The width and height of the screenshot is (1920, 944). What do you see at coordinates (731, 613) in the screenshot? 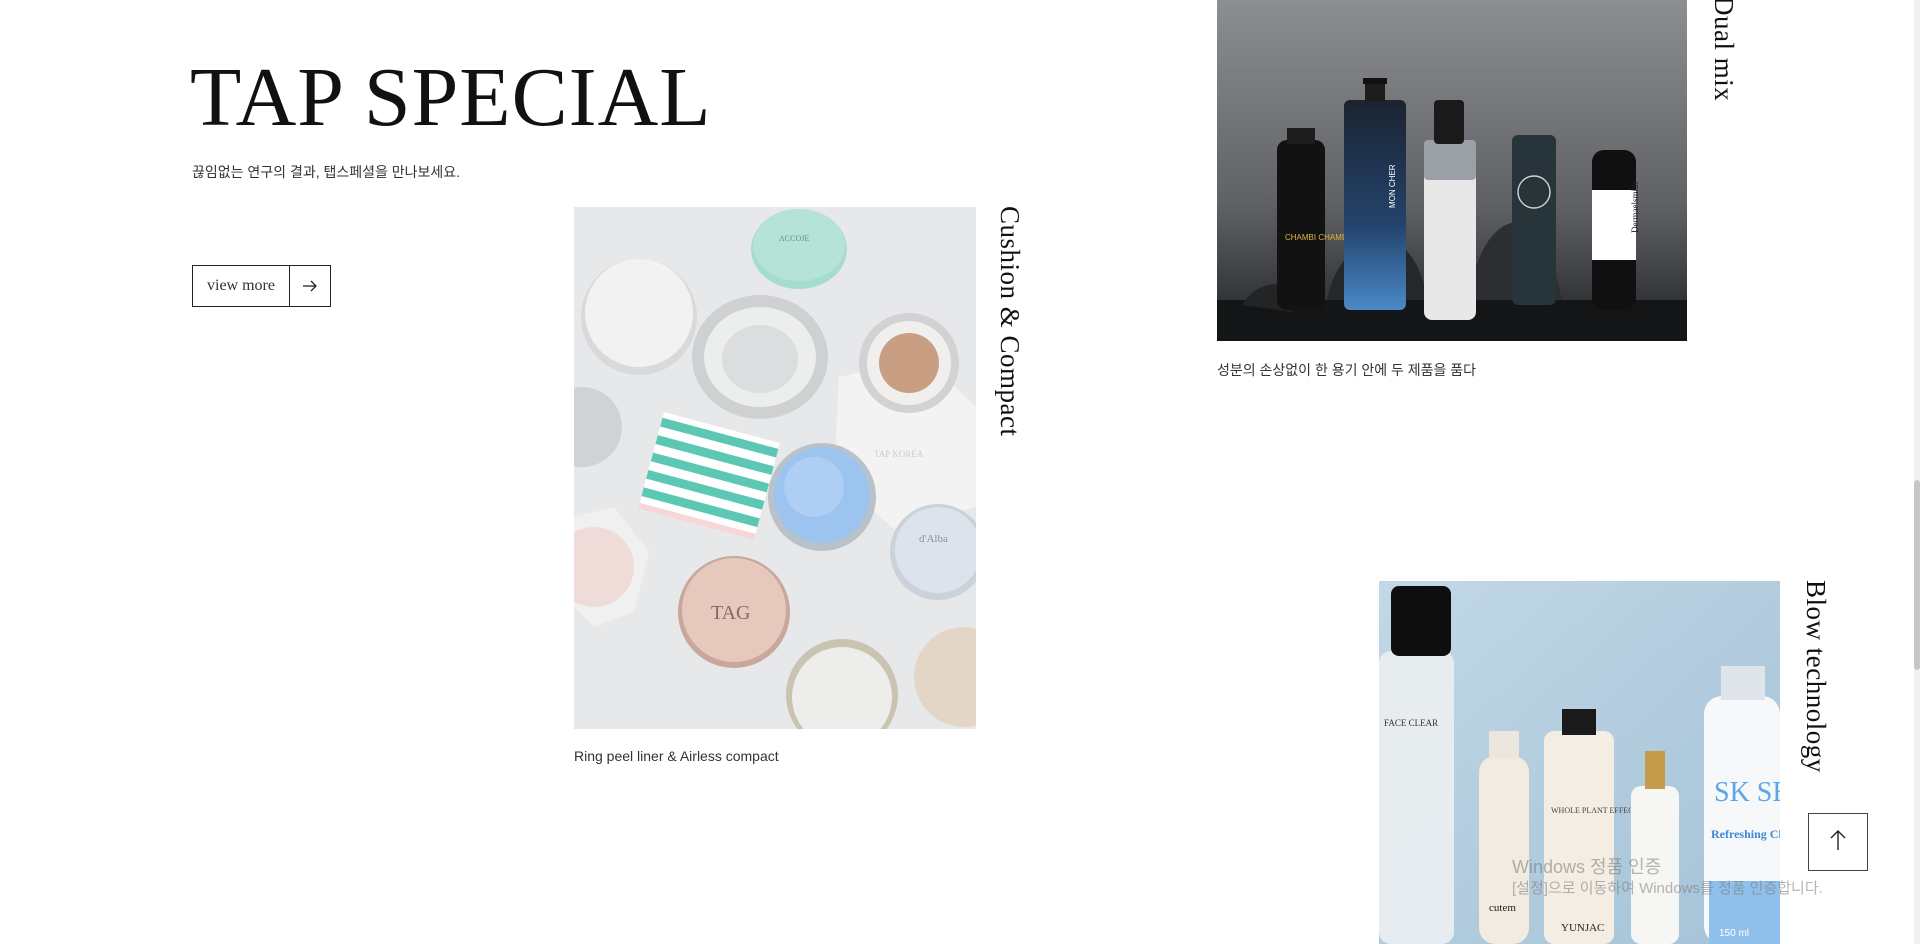
I see `tag-label: TAG` at bounding box center [731, 613].